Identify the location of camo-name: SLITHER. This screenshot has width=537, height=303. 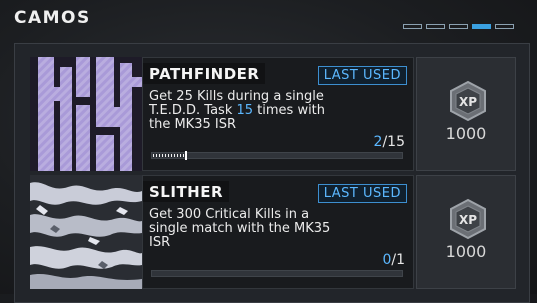
(186, 191).